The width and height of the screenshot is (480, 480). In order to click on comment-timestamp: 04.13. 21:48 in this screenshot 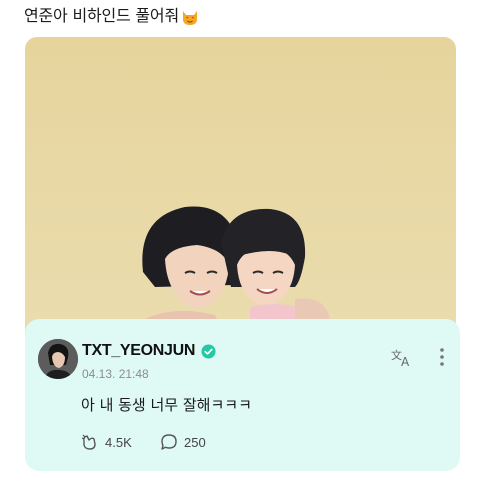, I will do `click(115, 374)`.